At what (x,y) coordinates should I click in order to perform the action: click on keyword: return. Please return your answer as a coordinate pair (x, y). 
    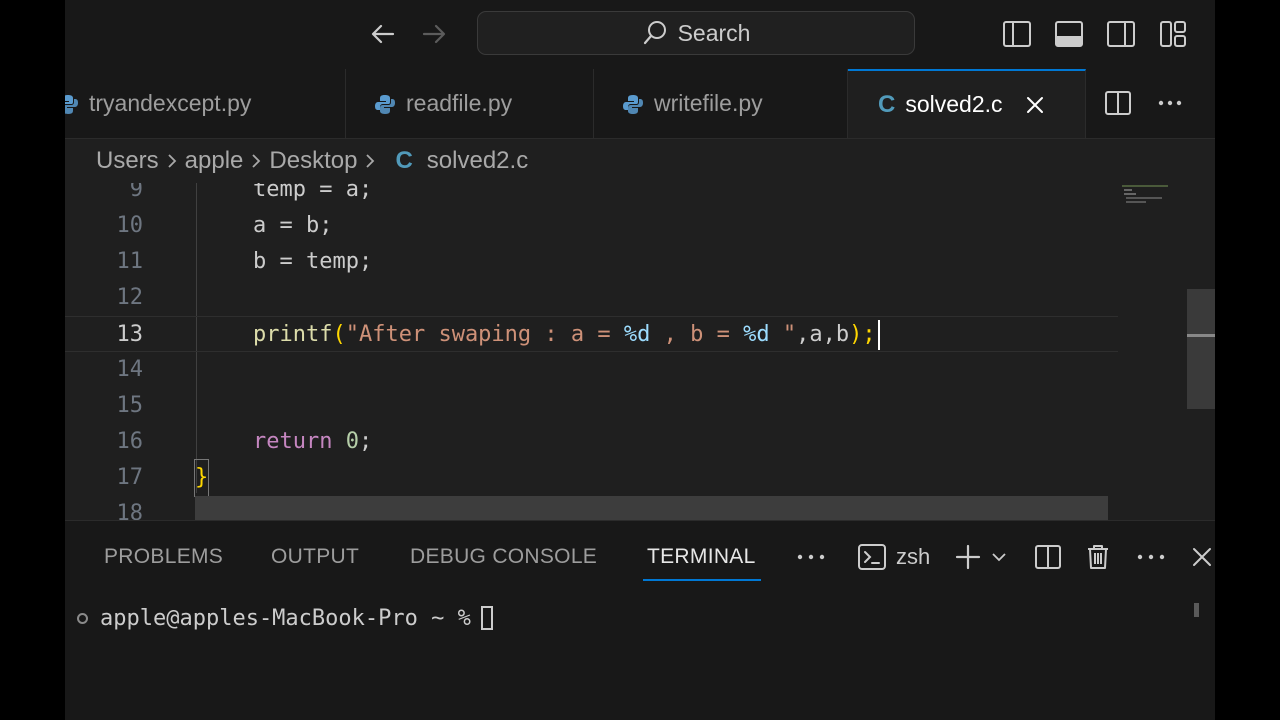
    Looking at the image, I should click on (293, 441).